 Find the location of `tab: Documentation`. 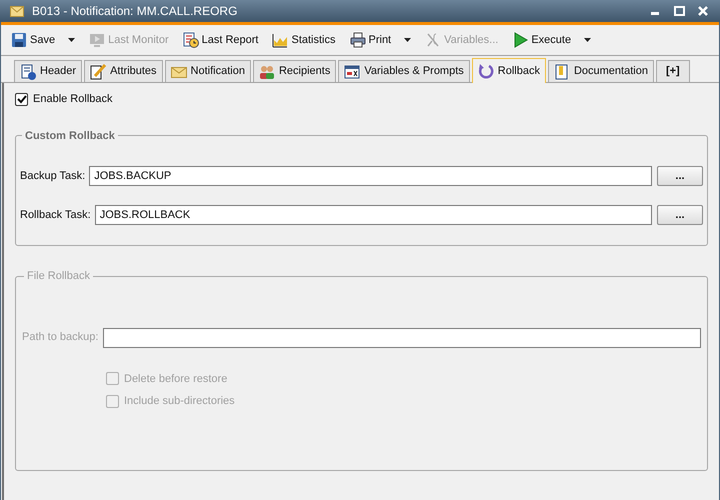

tab: Documentation is located at coordinates (601, 71).